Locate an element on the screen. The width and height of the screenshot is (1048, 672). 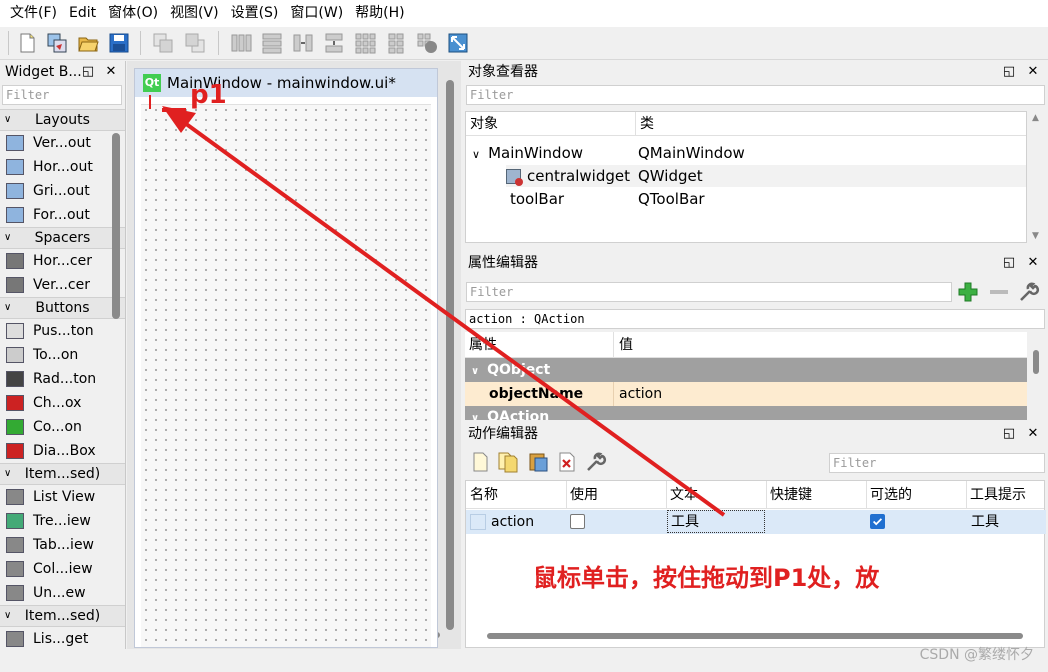
widget-item: Hor...cer is located at coordinates (62, 261).